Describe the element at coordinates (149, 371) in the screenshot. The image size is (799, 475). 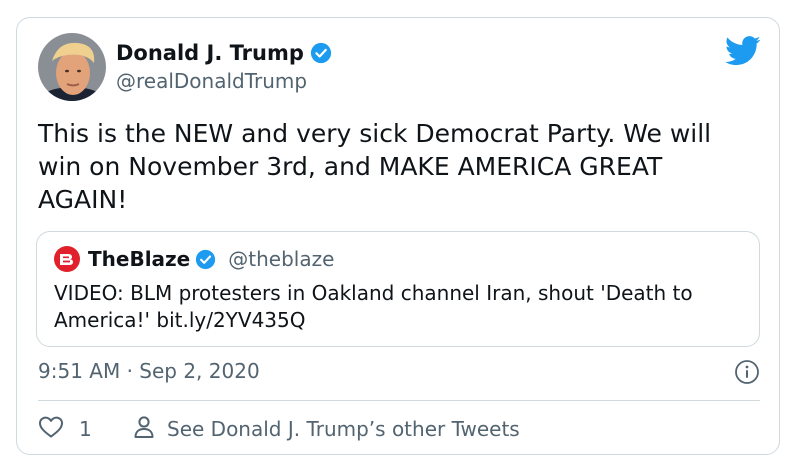
I see `tweet-timestamp: 9:51 AM · Sep 2, 2020` at that location.